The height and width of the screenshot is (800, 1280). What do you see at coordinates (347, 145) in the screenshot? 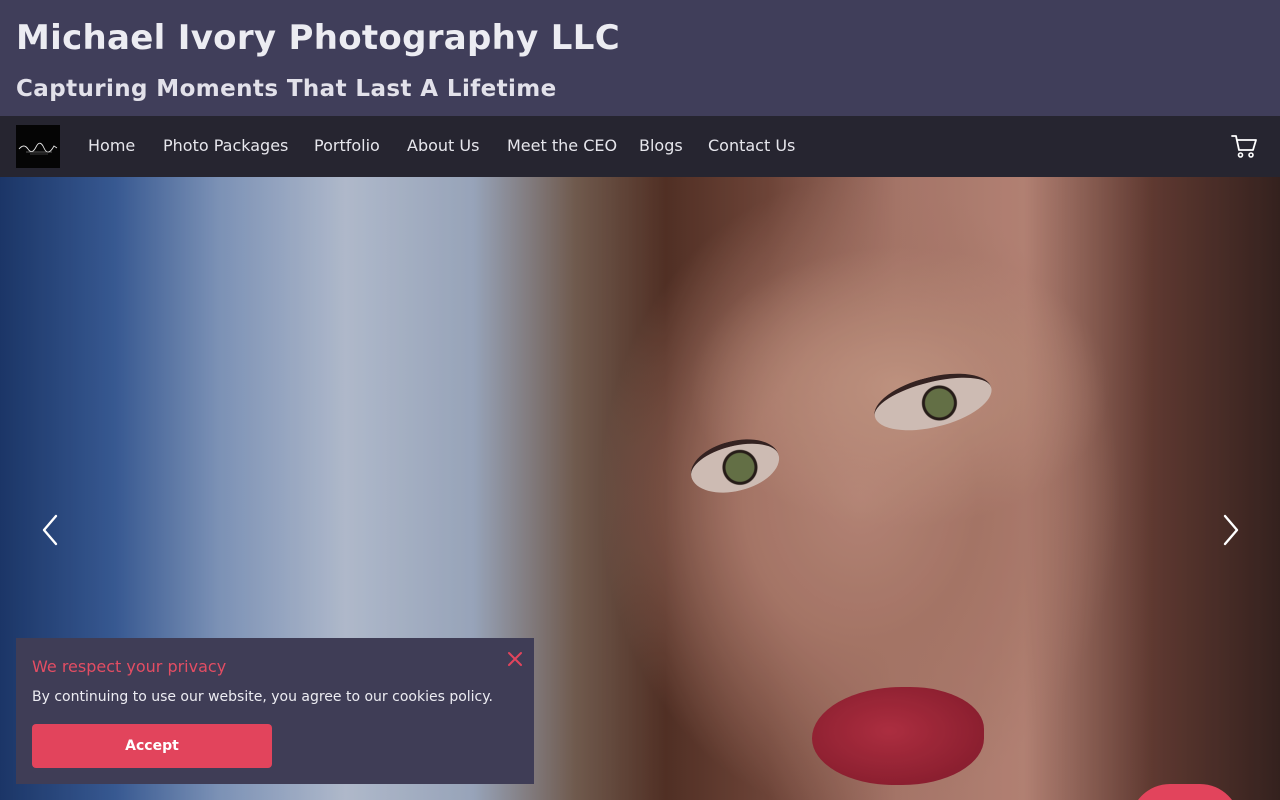
I see `nav-item-portfolio: Portfolio` at bounding box center [347, 145].